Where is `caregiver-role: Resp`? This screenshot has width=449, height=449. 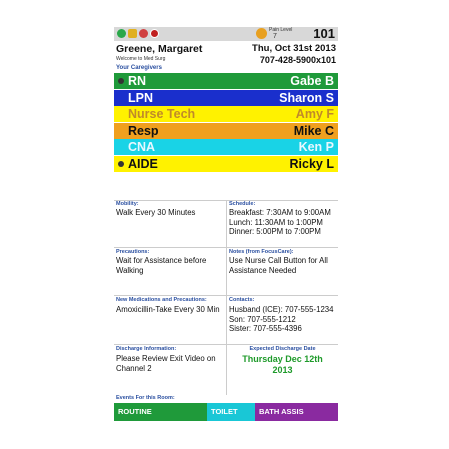 caregiver-role: Resp is located at coordinates (143, 130).